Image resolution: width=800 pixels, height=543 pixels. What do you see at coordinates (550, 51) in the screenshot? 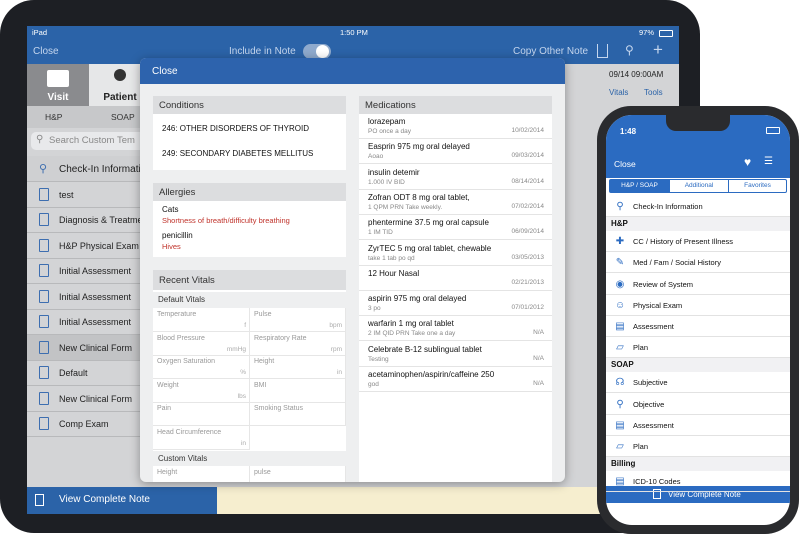
I see `copy-other-note-button: Copy Other Note` at bounding box center [550, 51].